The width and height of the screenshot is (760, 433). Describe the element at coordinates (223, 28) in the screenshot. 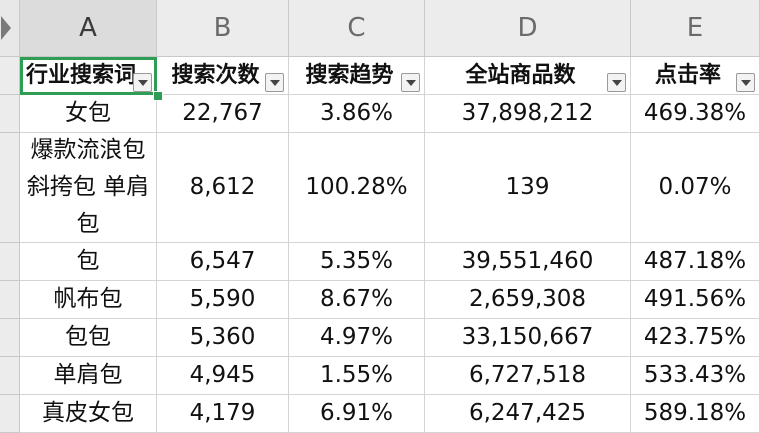

I see `column-header-b: B` at that location.